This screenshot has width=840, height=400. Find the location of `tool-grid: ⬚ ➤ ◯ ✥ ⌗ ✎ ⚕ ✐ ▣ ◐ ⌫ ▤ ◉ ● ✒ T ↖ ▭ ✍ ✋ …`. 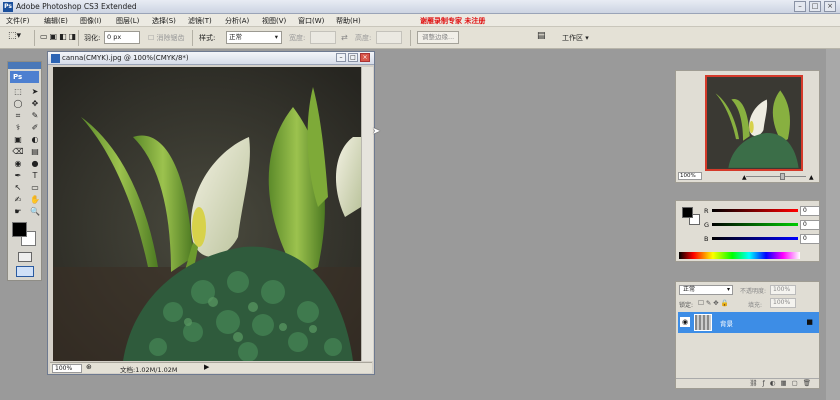

tool-grid: ⬚ ➤ ◯ ✥ ⌗ ✎ ⚕ ✐ ▣ ◐ ⌫ ▤ ◉ ● ✒ T ↖ ▭ ✍ ✋ … is located at coordinates (24, 151).